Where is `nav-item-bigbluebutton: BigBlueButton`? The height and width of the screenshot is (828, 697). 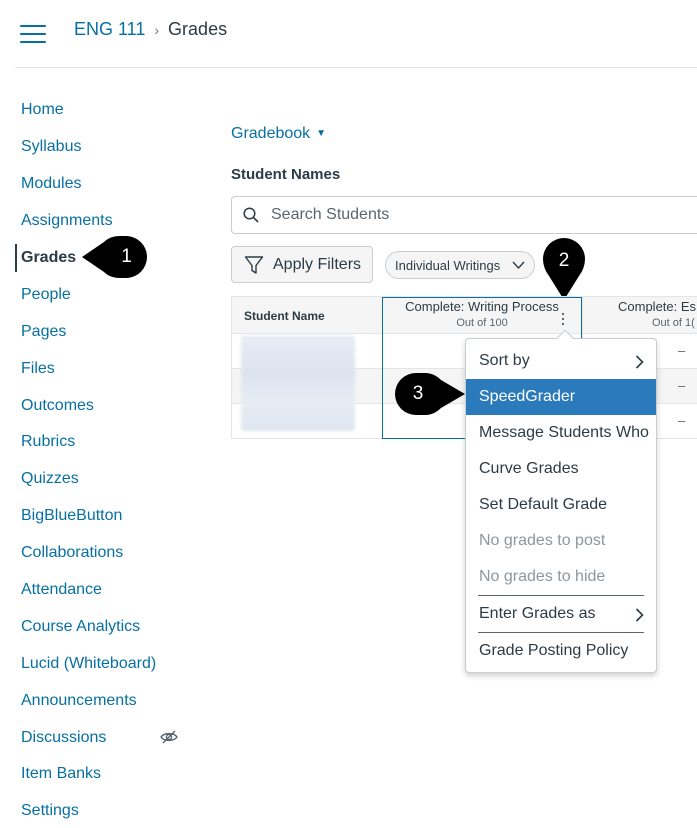 nav-item-bigbluebutton: BigBlueButton is located at coordinates (100, 516).